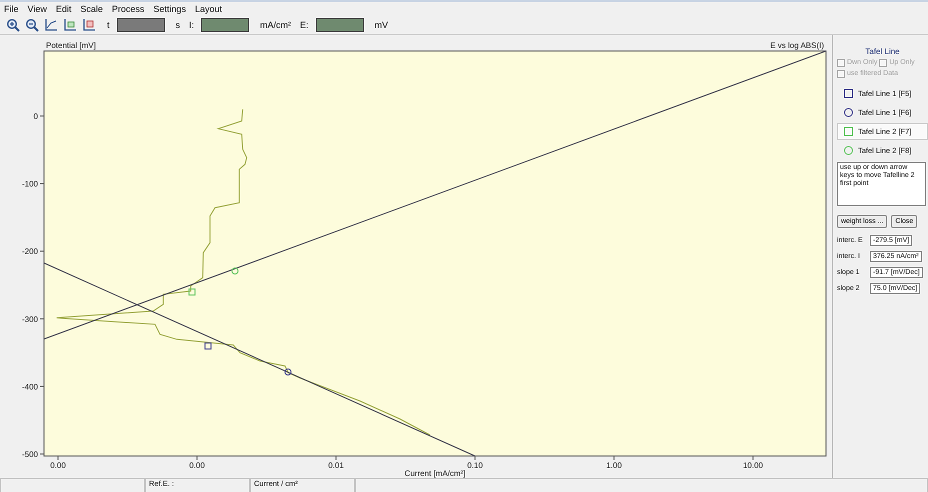 This screenshot has width=928, height=492. What do you see at coordinates (191, 25) in the screenshot?
I see `field-label: I:` at bounding box center [191, 25].